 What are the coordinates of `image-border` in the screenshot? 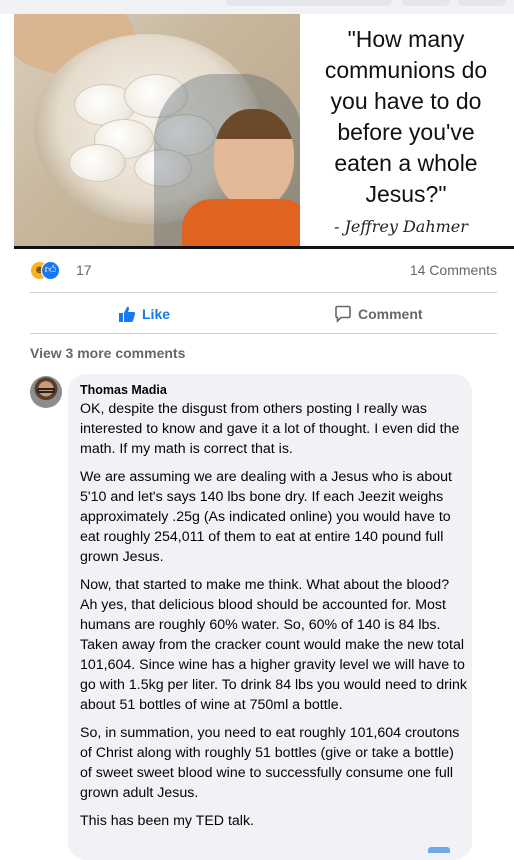 It's located at (264, 247).